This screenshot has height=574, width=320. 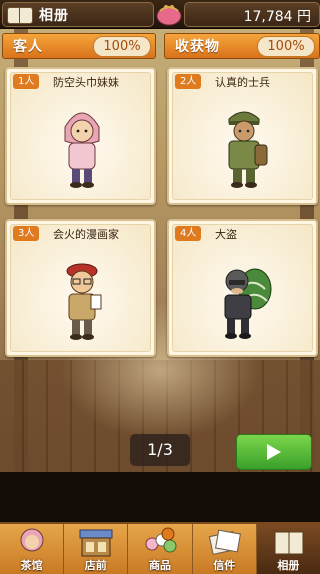 I want to click on guest-card: 1人 防空头巾妹妹, so click(x=80, y=136).